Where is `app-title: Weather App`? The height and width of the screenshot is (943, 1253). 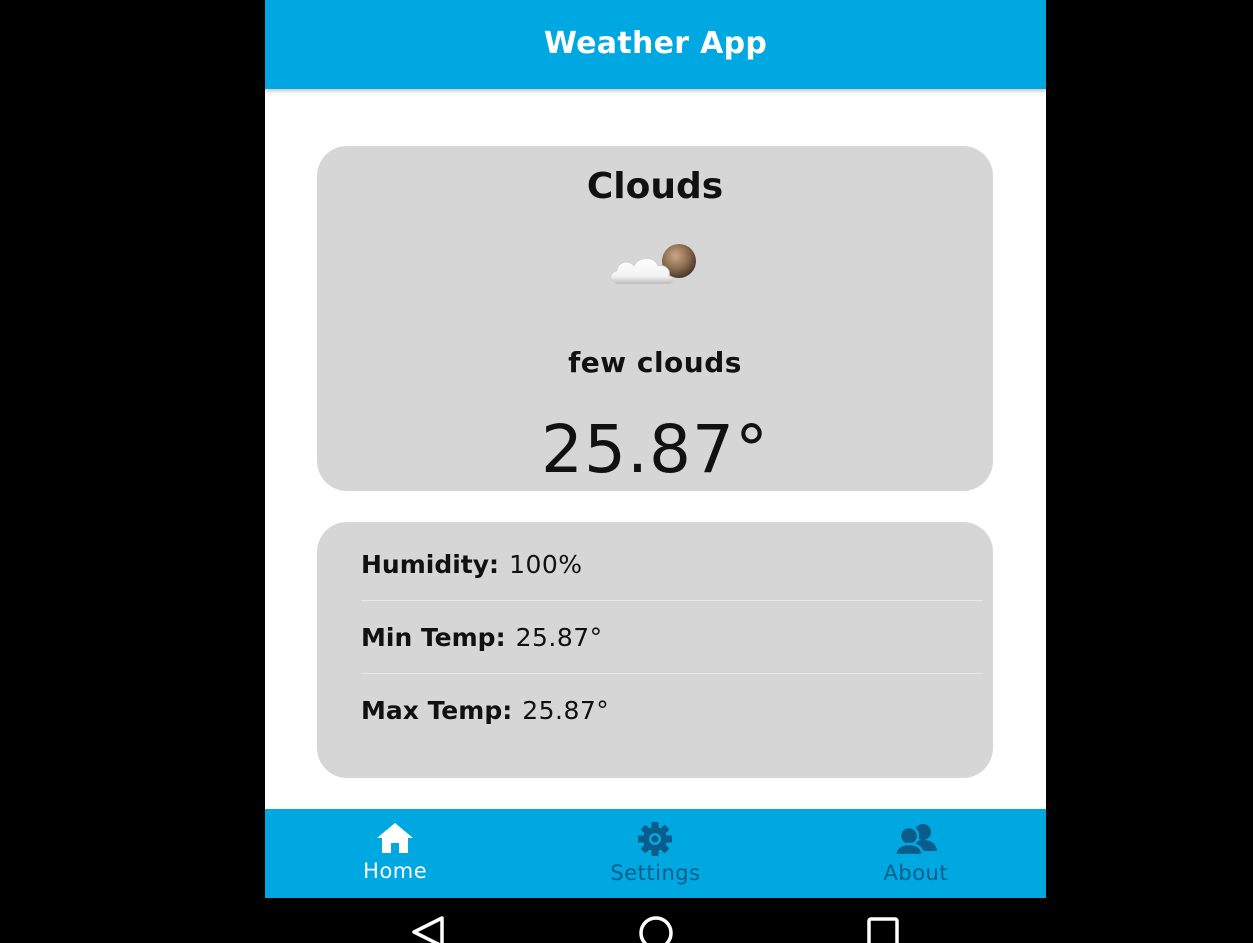 app-title: Weather App is located at coordinates (655, 43).